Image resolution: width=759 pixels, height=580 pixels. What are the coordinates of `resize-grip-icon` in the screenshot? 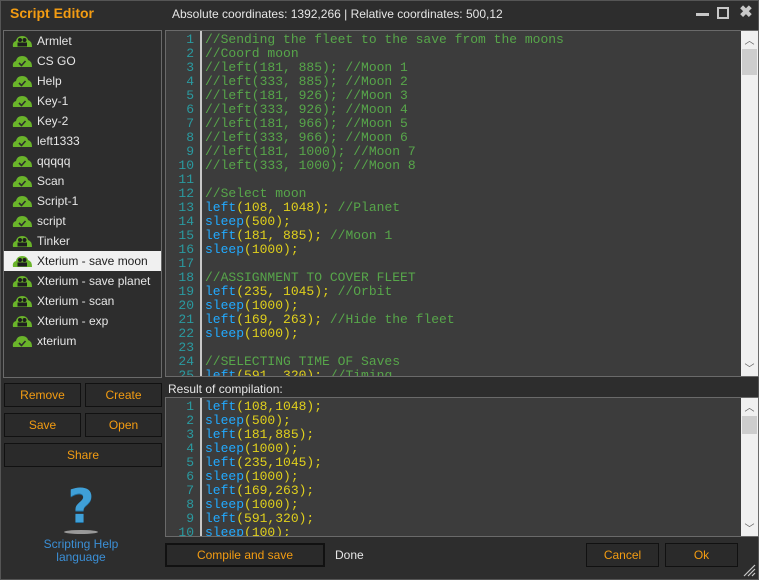 It's located at (749, 570).